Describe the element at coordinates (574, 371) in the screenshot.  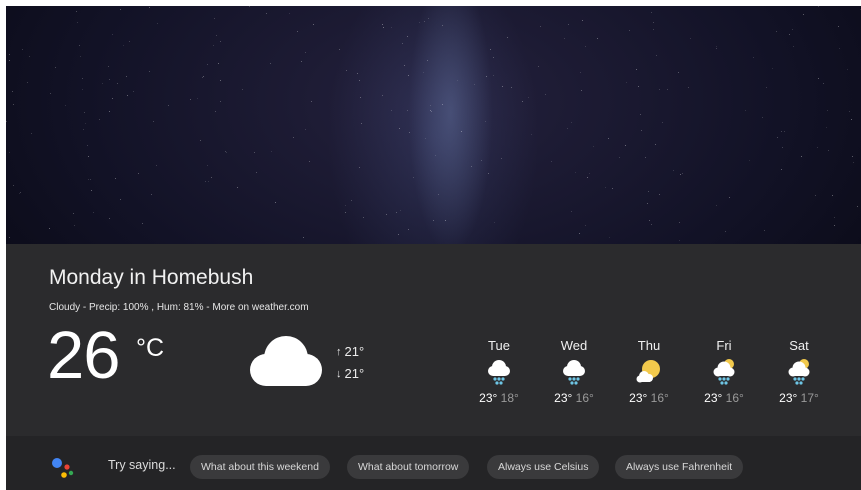
I see `forecast-day-wed: Wed 23° 16°` at that location.